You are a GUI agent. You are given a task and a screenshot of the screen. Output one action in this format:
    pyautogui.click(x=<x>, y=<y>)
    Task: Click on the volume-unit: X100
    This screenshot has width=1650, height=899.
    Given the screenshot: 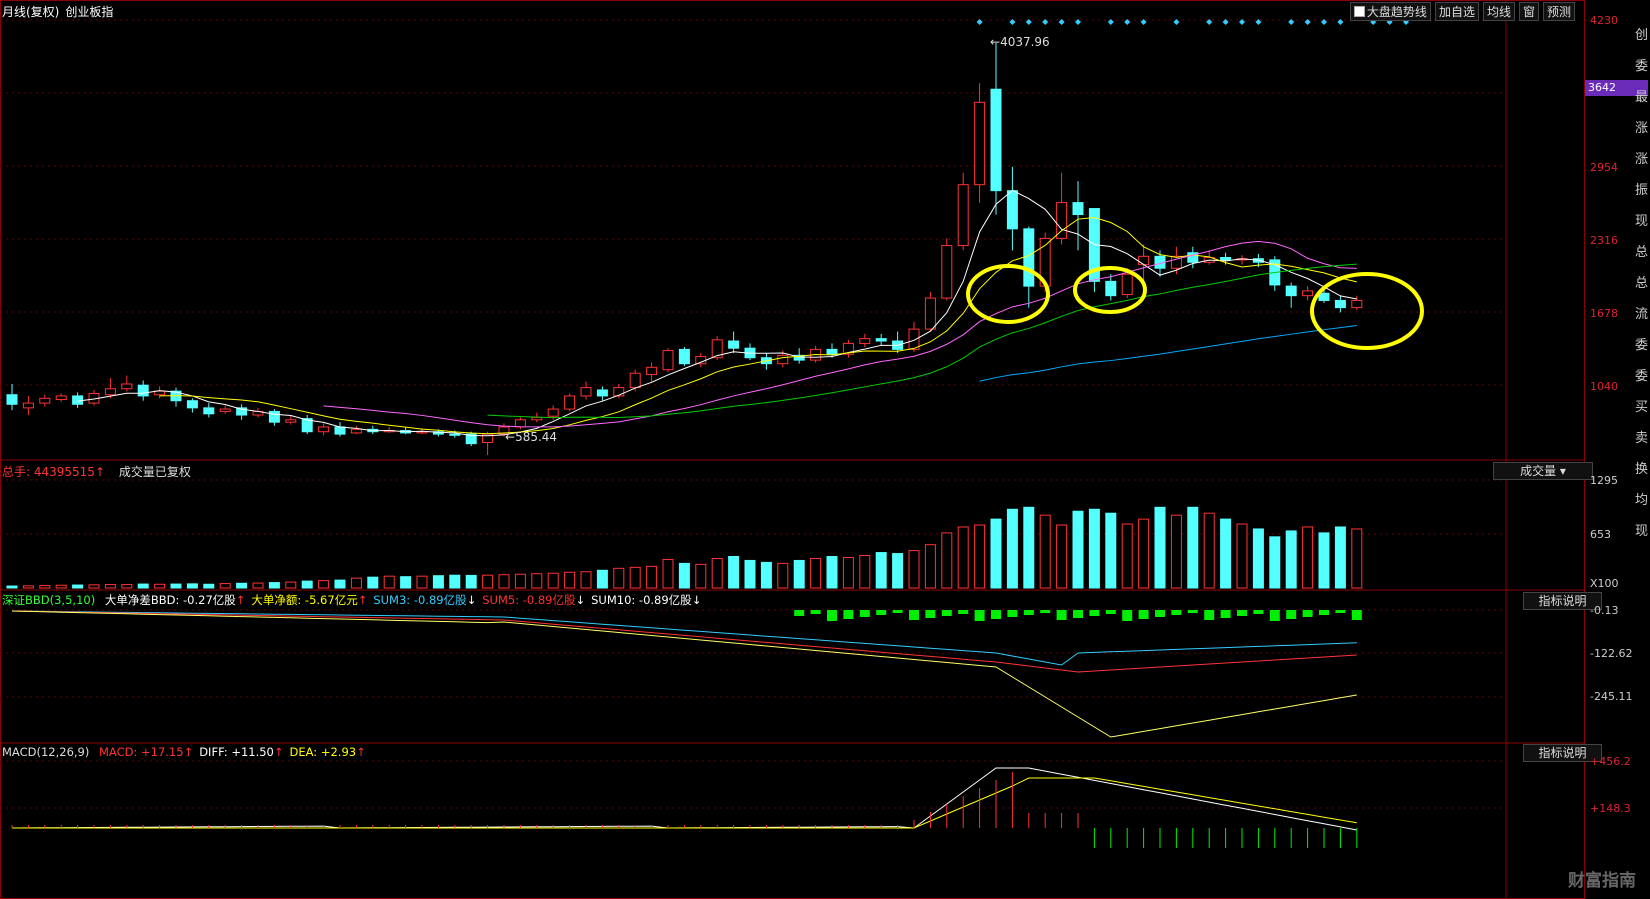 What is the action you would take?
    pyautogui.click(x=1604, y=583)
    